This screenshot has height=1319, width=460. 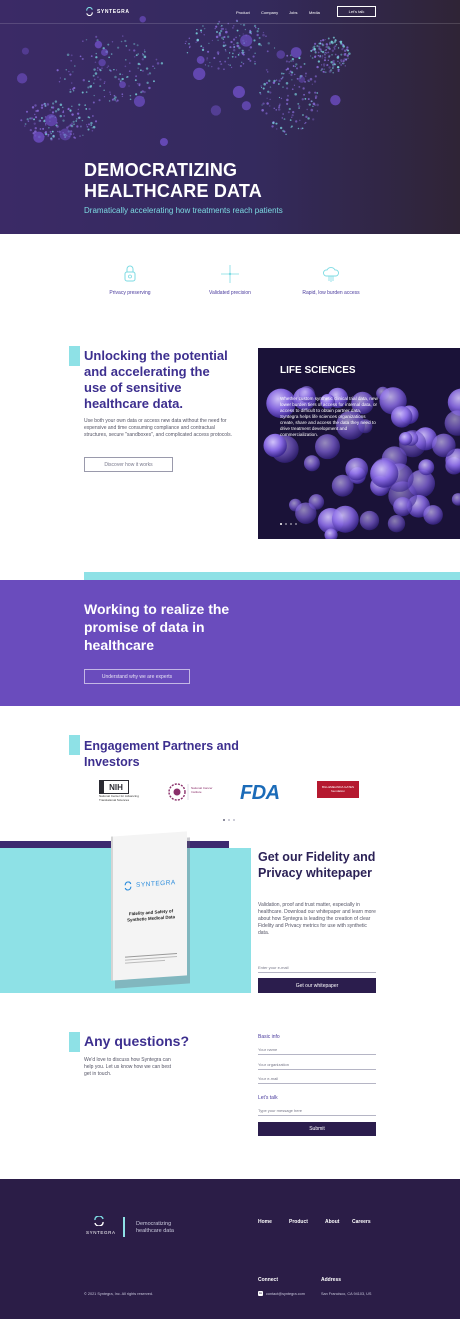 What do you see at coordinates (99, 1221) in the screenshot?
I see `syntegra-logo-icon` at bounding box center [99, 1221].